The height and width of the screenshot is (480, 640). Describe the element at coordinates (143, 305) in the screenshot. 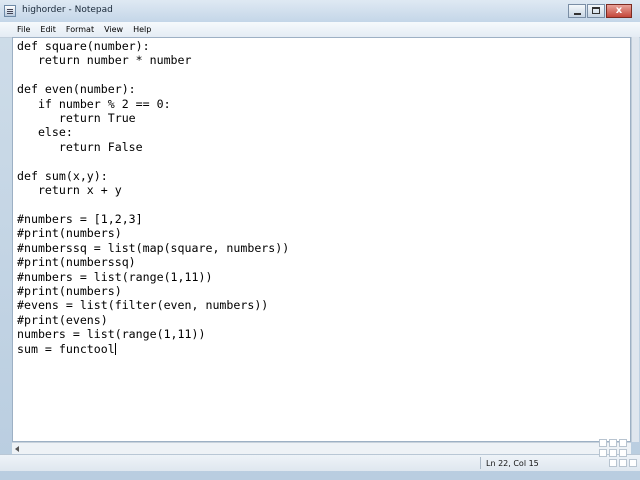

I see `code-line: #evens = list(filter(even, numbers))` at that location.